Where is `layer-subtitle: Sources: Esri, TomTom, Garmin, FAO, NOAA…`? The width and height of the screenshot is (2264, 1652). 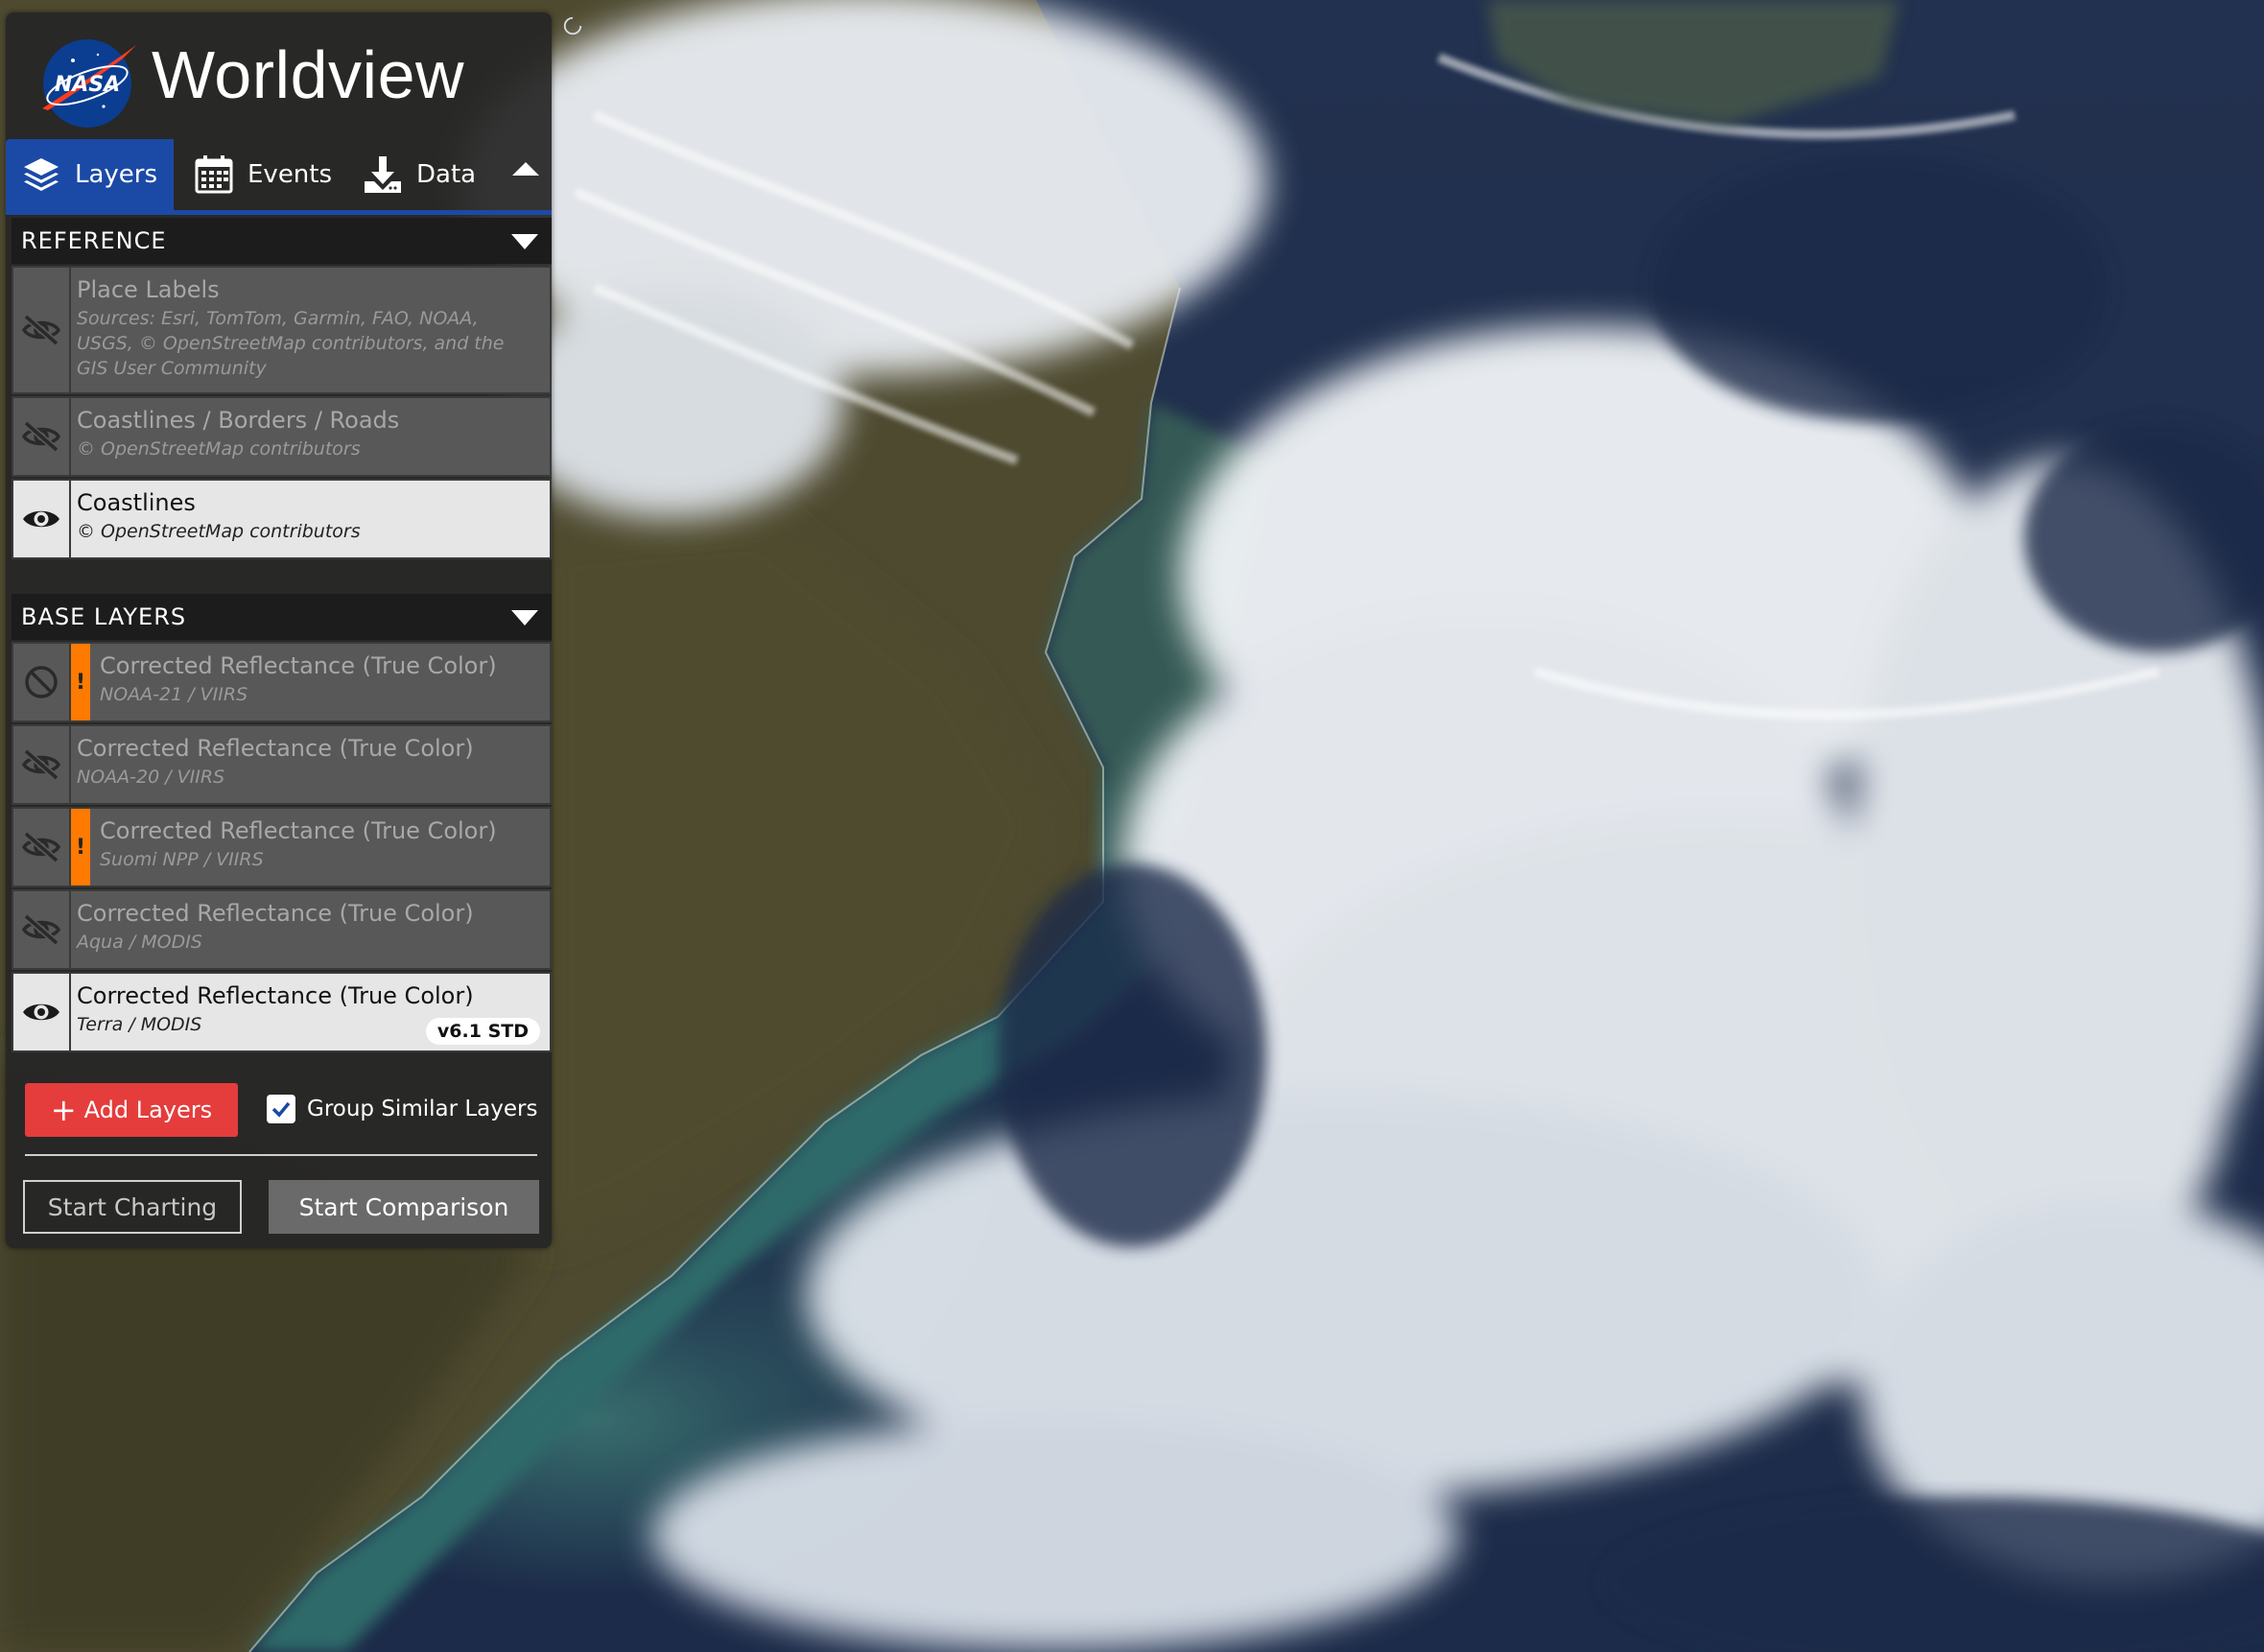
layer-subtitle: Sources: Esri, TomTom, Garmin, FAO, NOAA… is located at coordinates (291, 344).